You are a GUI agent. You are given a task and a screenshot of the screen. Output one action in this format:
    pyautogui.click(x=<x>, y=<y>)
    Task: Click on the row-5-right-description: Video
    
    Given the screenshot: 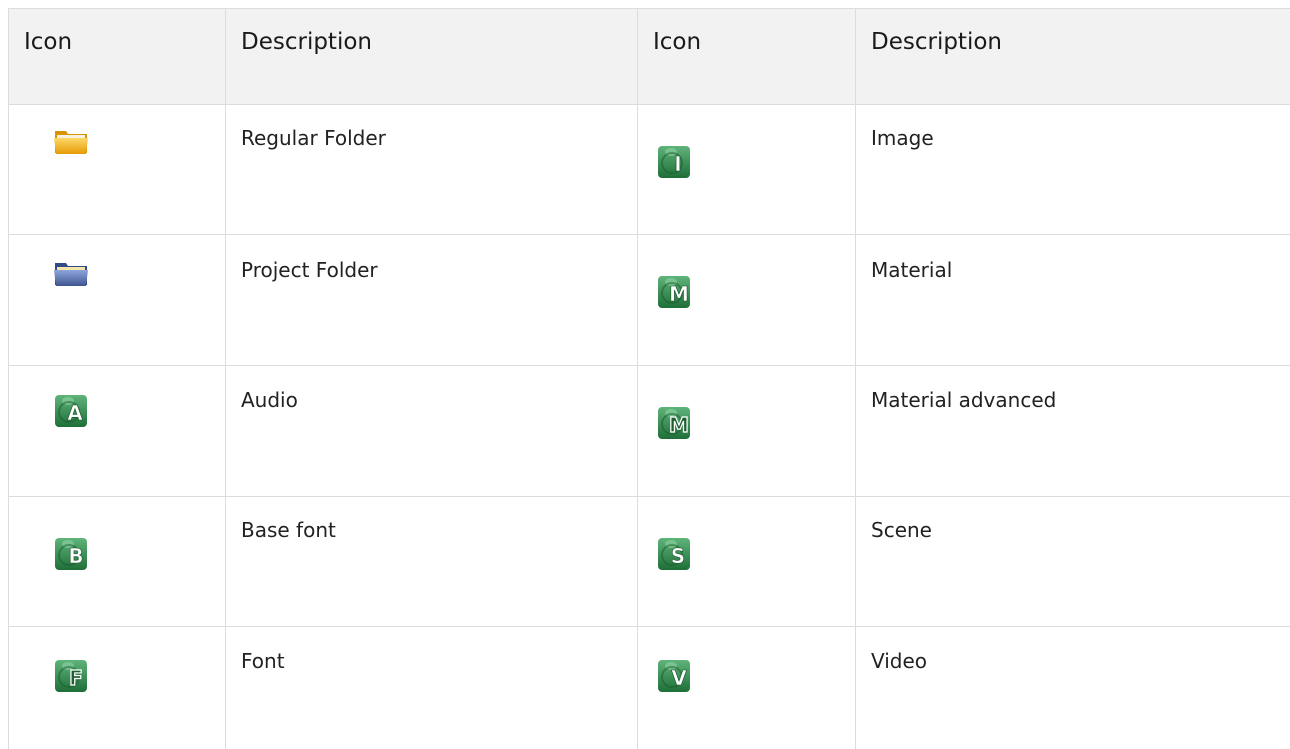 What is the action you would take?
    pyautogui.click(x=899, y=661)
    